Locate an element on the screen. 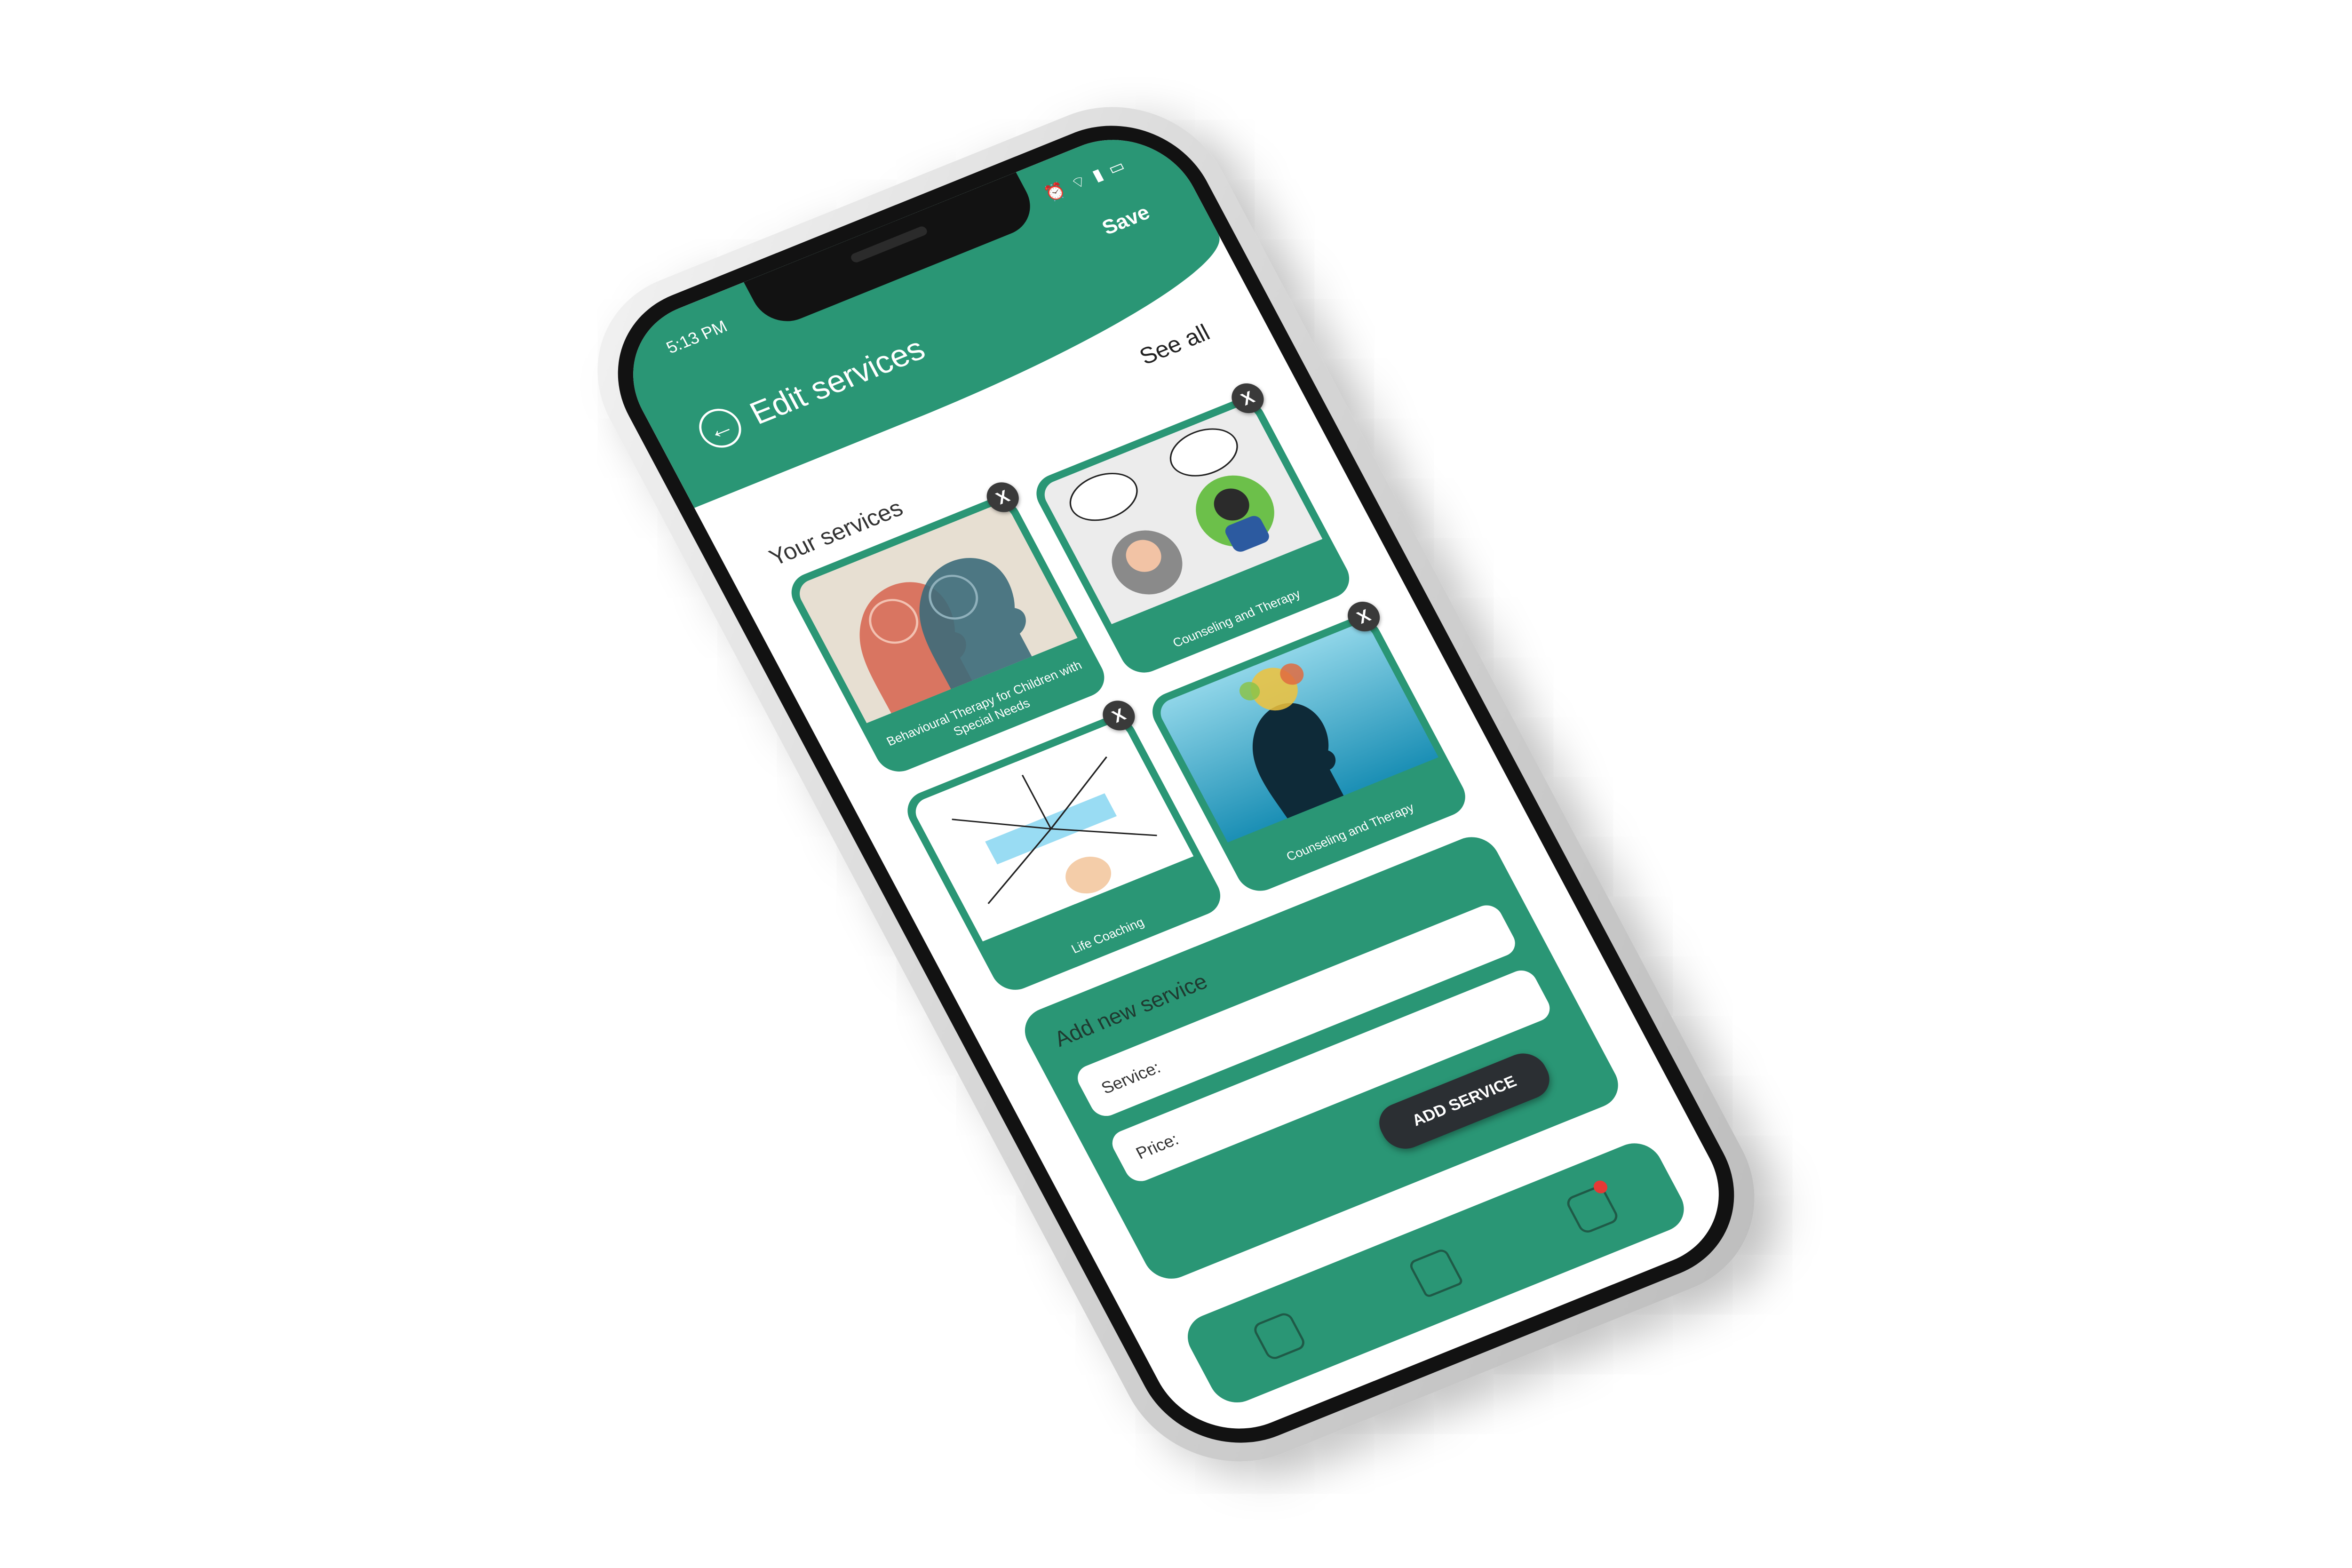  status-time: 5:13 PM is located at coordinates (697, 336).